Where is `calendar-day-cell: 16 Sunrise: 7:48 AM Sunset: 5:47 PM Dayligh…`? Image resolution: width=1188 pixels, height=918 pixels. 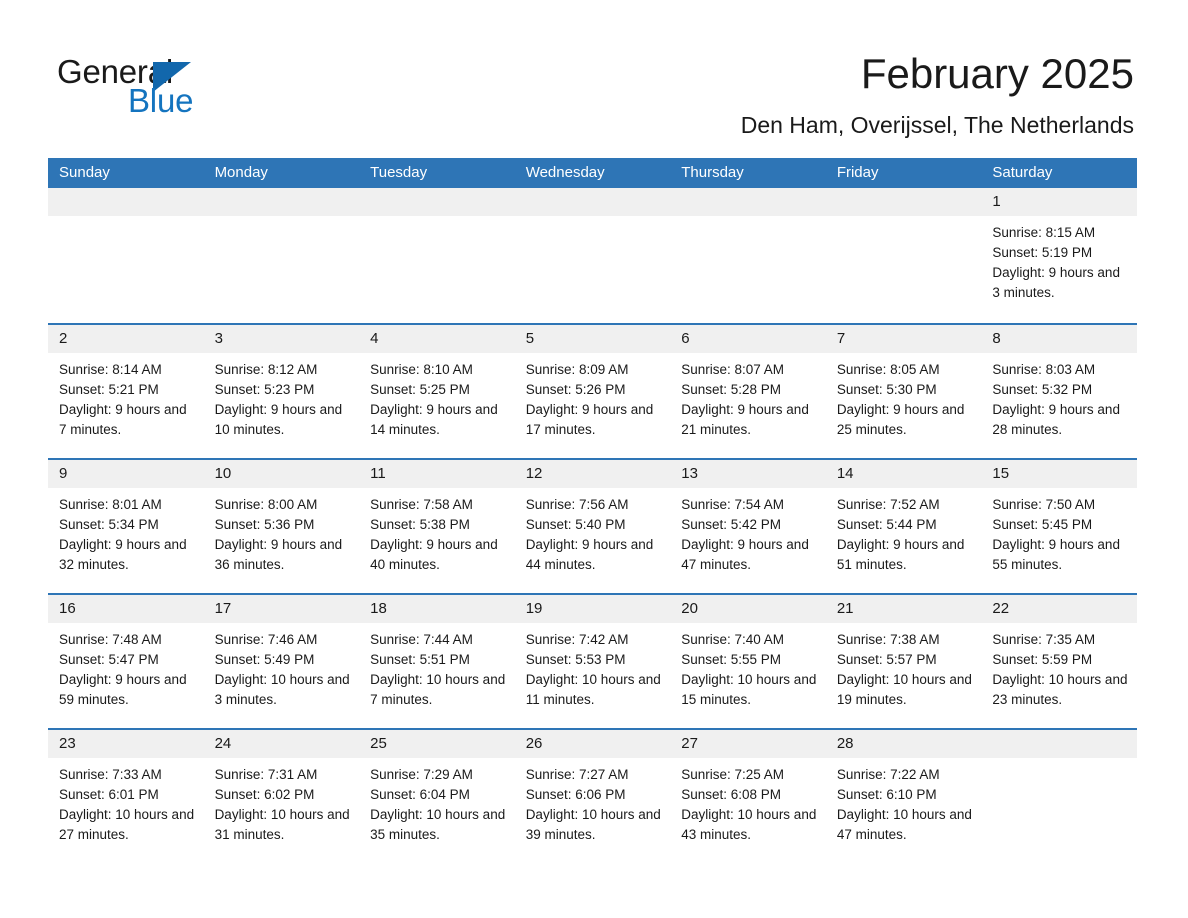
calendar-day-cell: 16 Sunrise: 7:48 AM Sunset: 5:47 PM Dayligh… is located at coordinates (126, 661).